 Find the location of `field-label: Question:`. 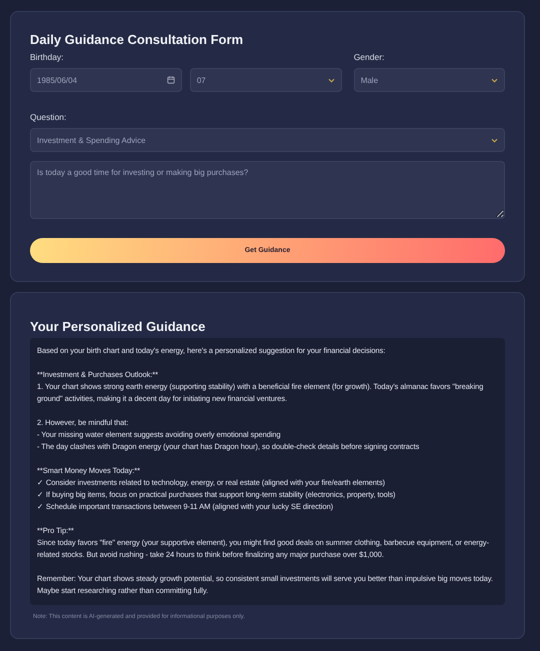

field-label: Question: is located at coordinates (49, 117).